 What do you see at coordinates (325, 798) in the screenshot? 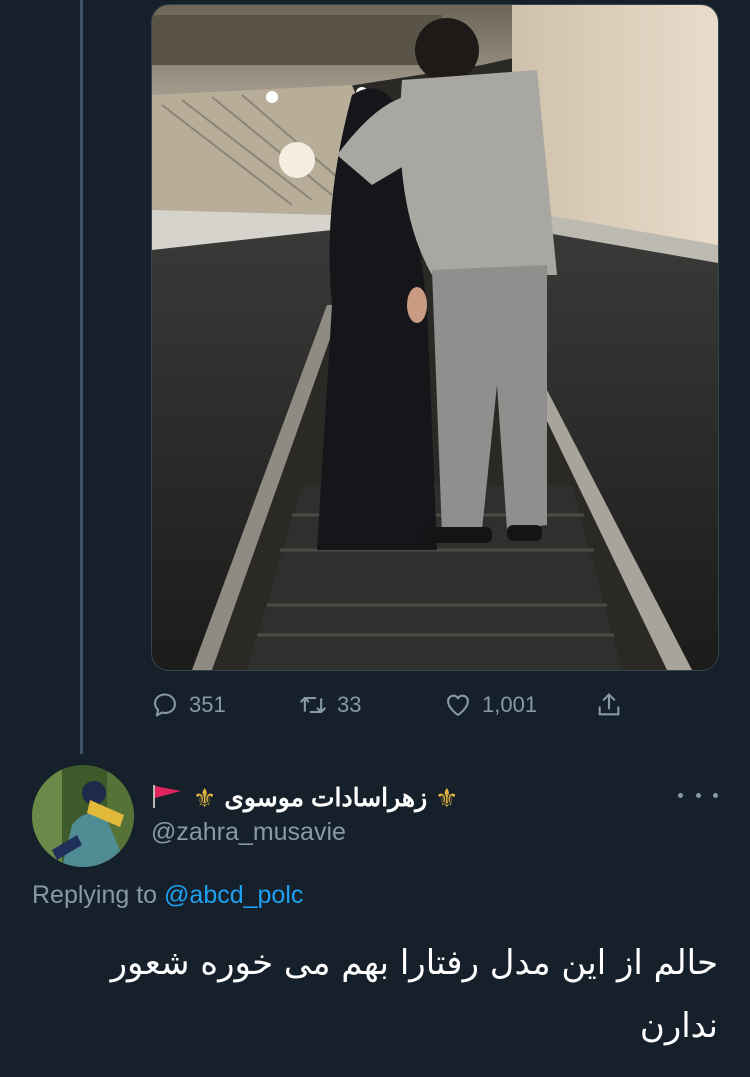
I see `display-name: زهراسادات موسوی` at bounding box center [325, 798].